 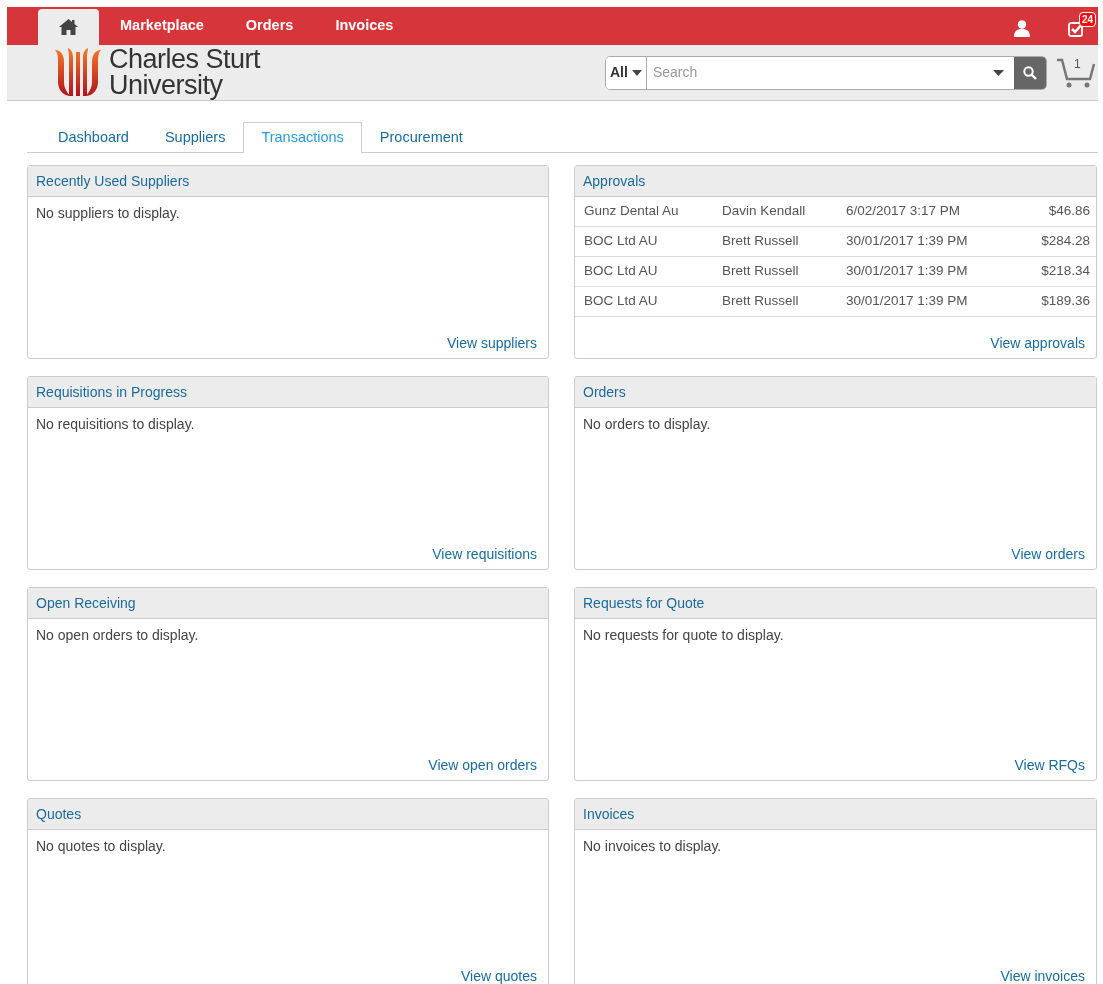 What do you see at coordinates (166, 85) in the screenshot?
I see `logo-text: University` at bounding box center [166, 85].